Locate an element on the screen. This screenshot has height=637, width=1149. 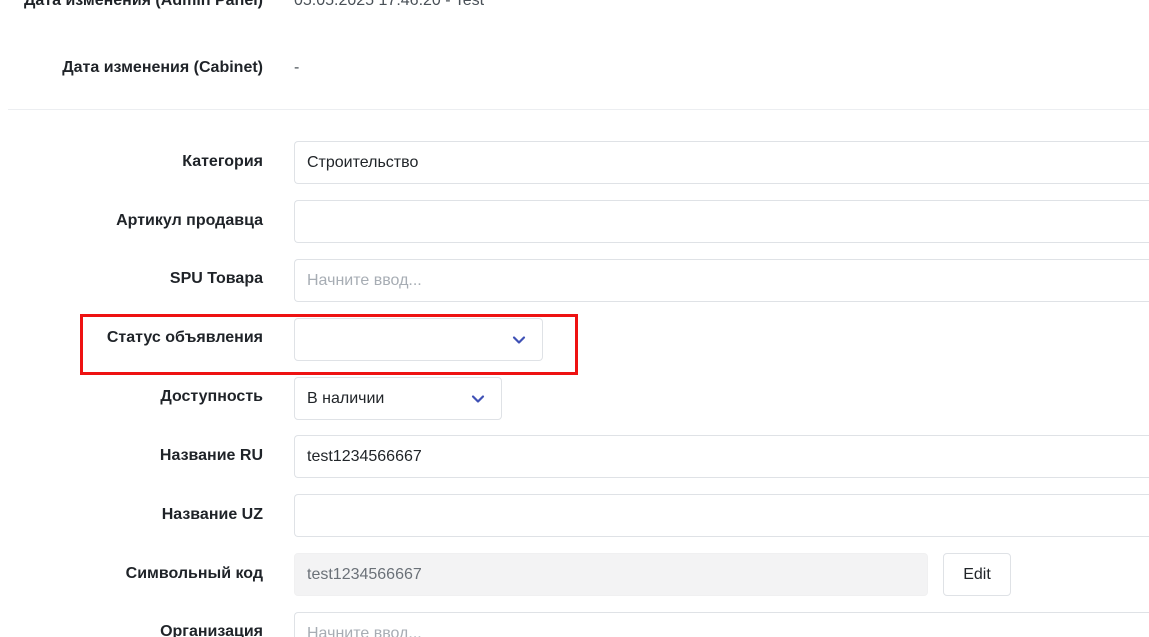
chevron-down-icon is located at coordinates (478, 398).